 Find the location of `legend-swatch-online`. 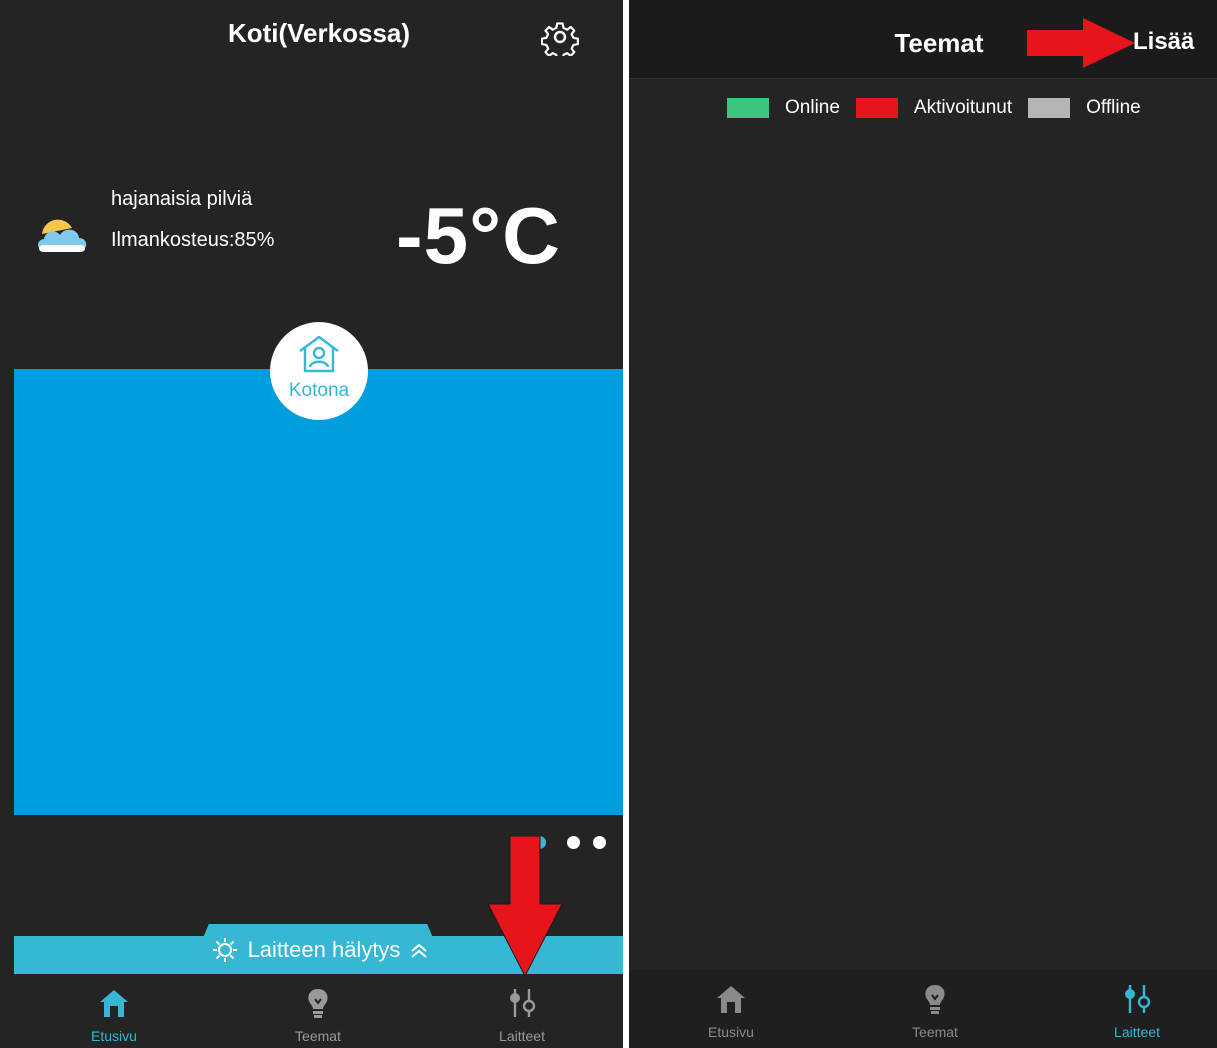

legend-swatch-online is located at coordinates (748, 108).